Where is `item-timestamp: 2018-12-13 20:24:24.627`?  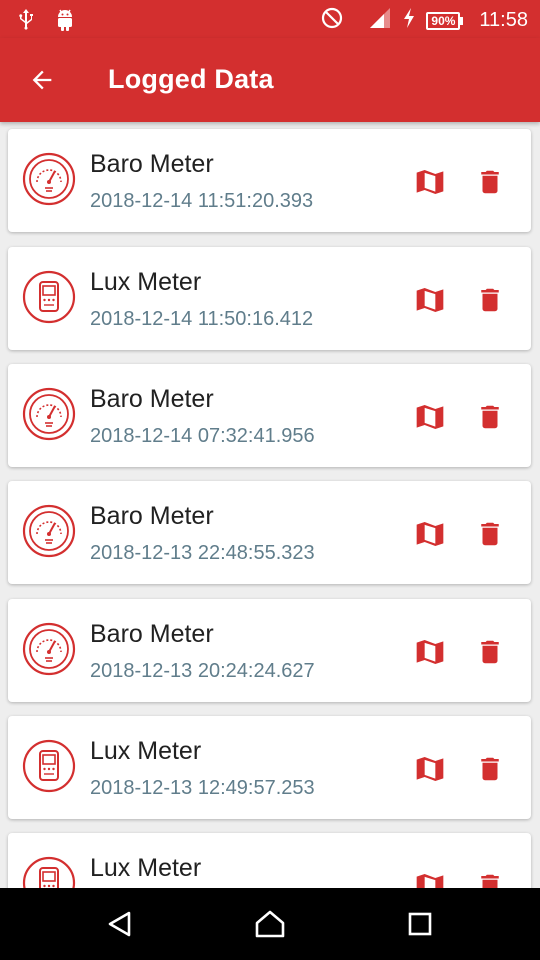
item-timestamp: 2018-12-13 20:24:24.627 is located at coordinates (202, 671).